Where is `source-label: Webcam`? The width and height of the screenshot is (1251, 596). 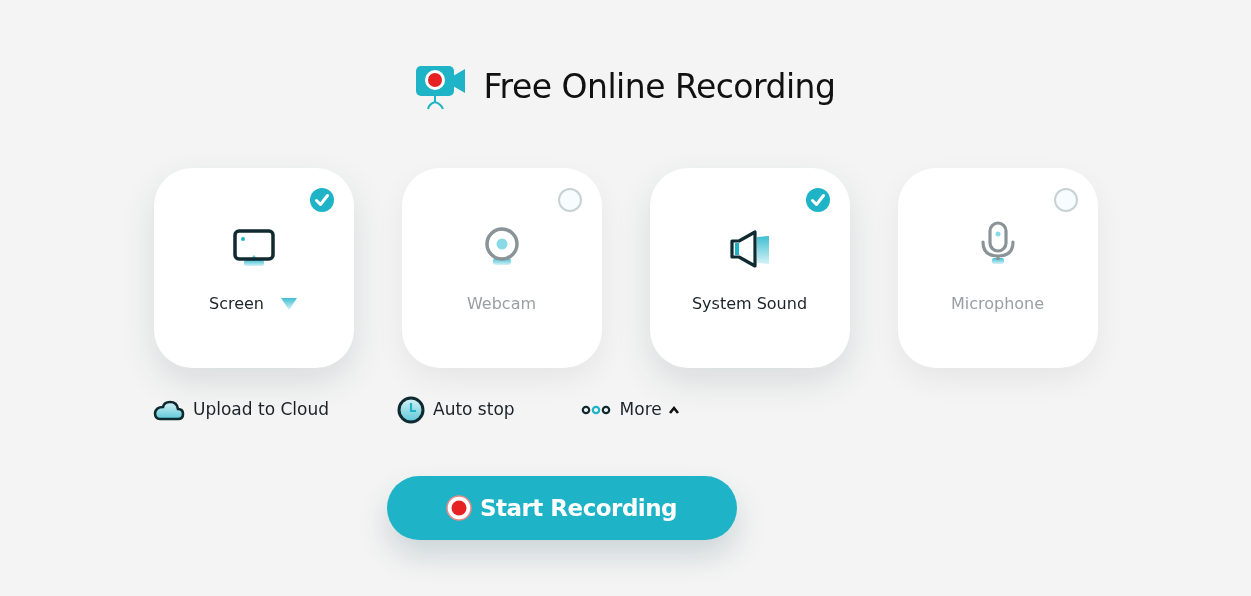
source-label: Webcam is located at coordinates (501, 304).